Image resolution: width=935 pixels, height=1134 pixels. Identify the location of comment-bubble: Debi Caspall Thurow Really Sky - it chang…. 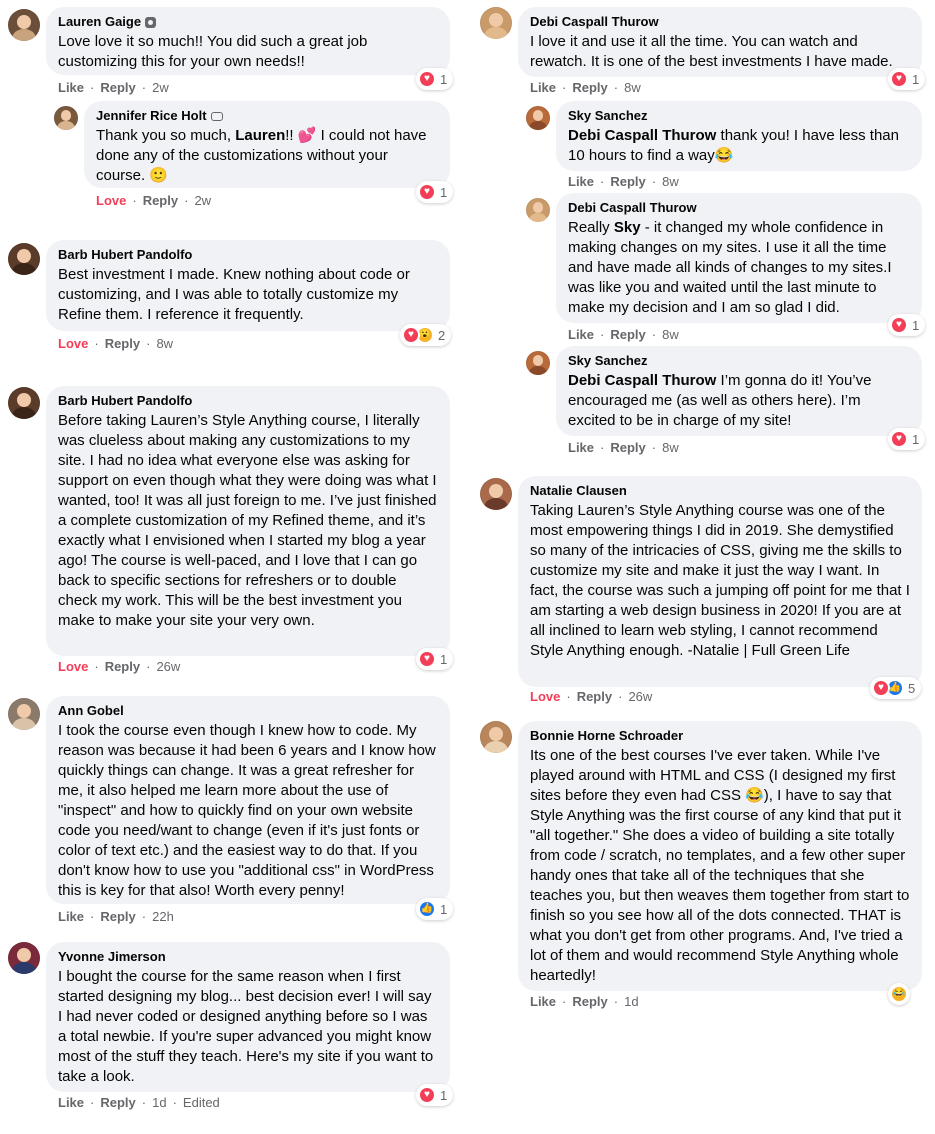
(739, 258).